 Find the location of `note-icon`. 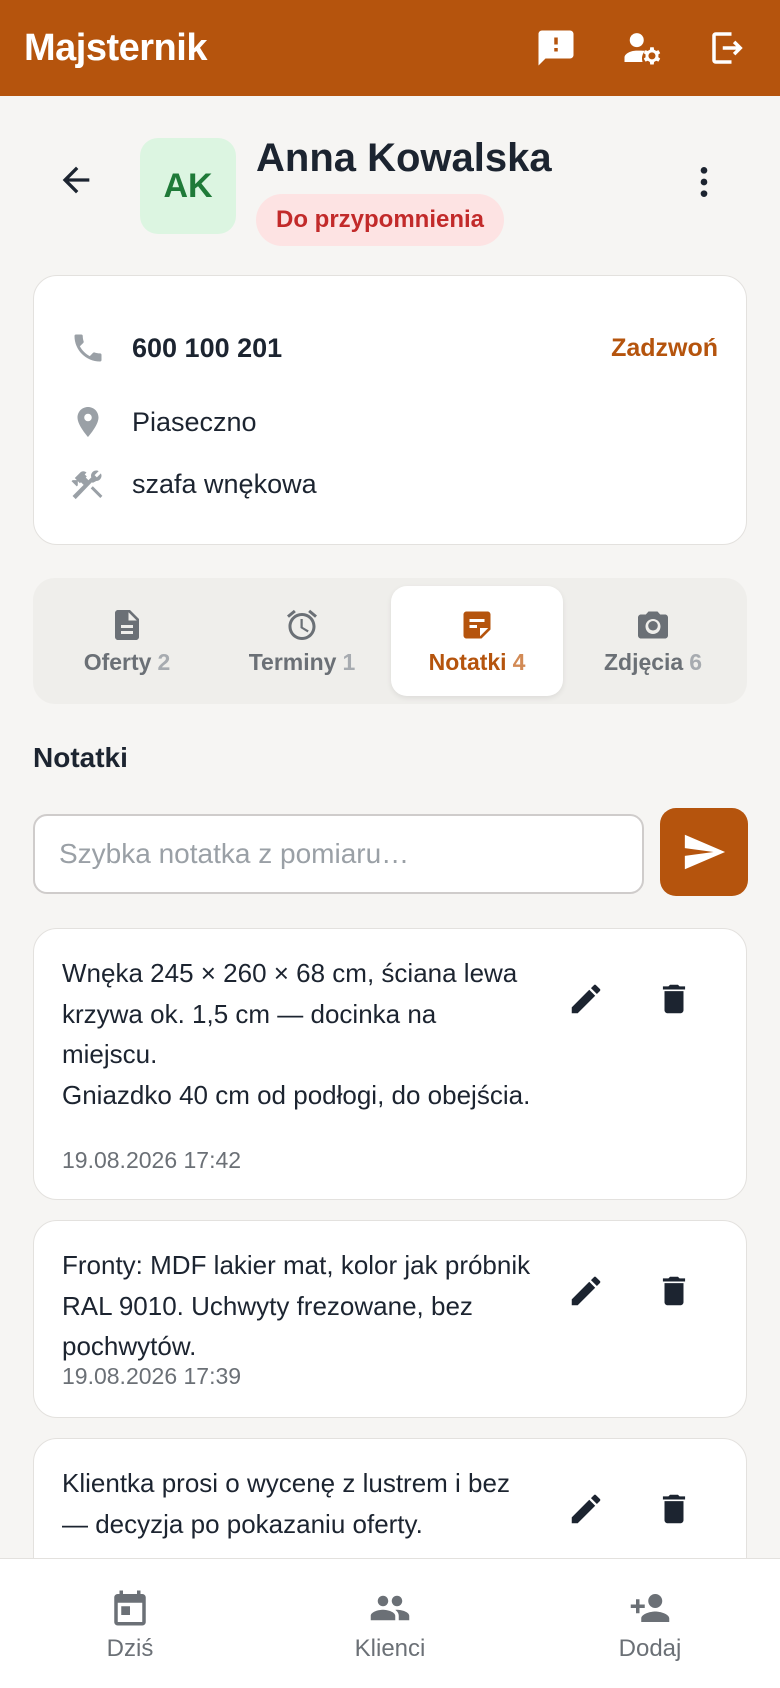

note-icon is located at coordinates (477, 624).